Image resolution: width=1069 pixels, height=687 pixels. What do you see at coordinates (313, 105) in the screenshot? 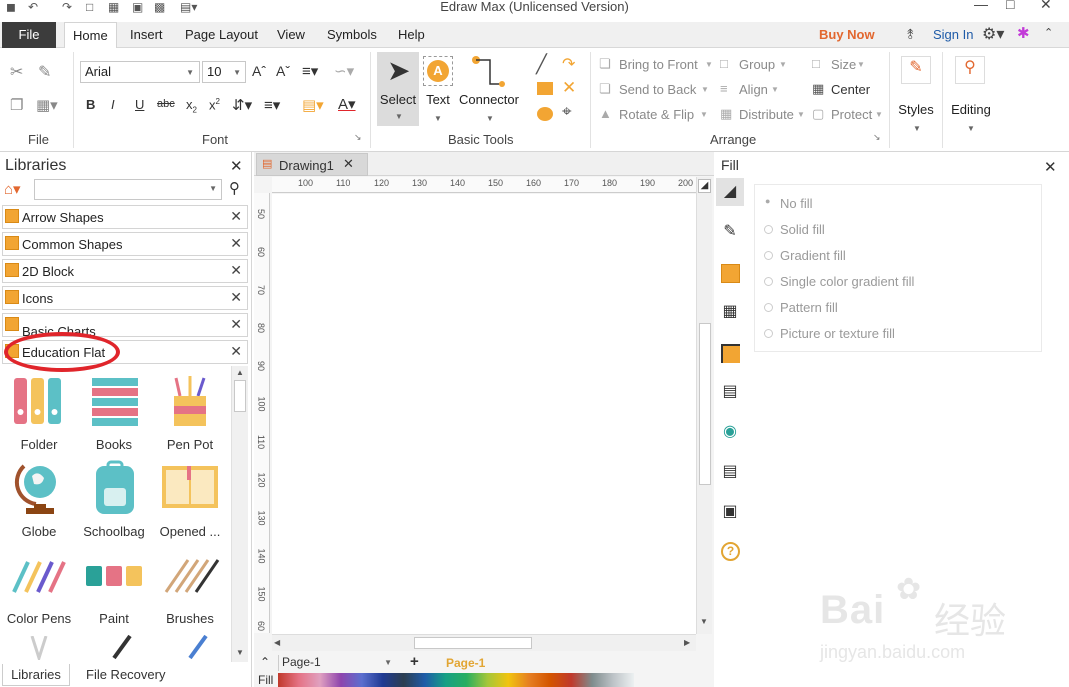
I see `highlight-icon: ▤▾` at bounding box center [313, 105].